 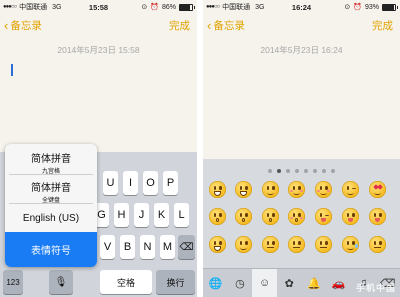 I want to click on smiley-icon: ☺, so click(x=264, y=283).